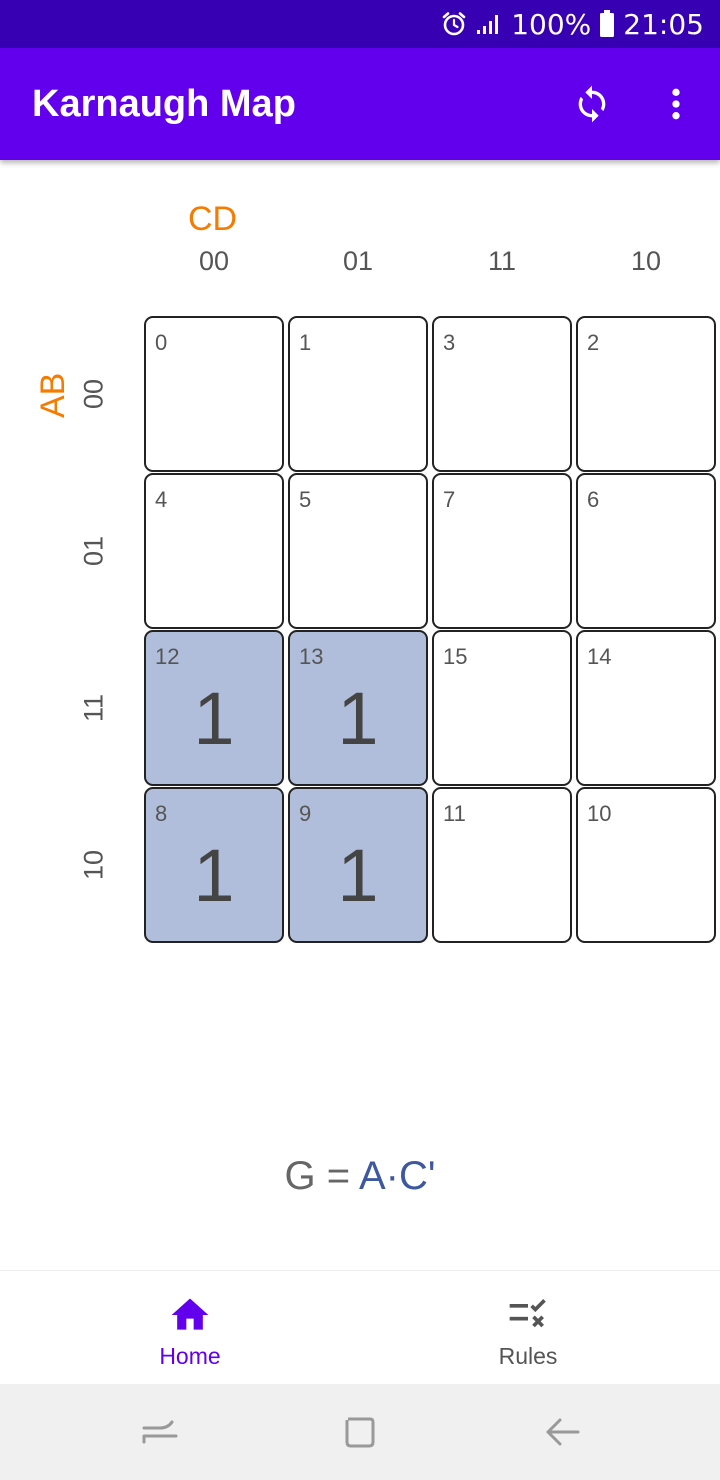  I want to click on column-code: 11, so click(502, 261).